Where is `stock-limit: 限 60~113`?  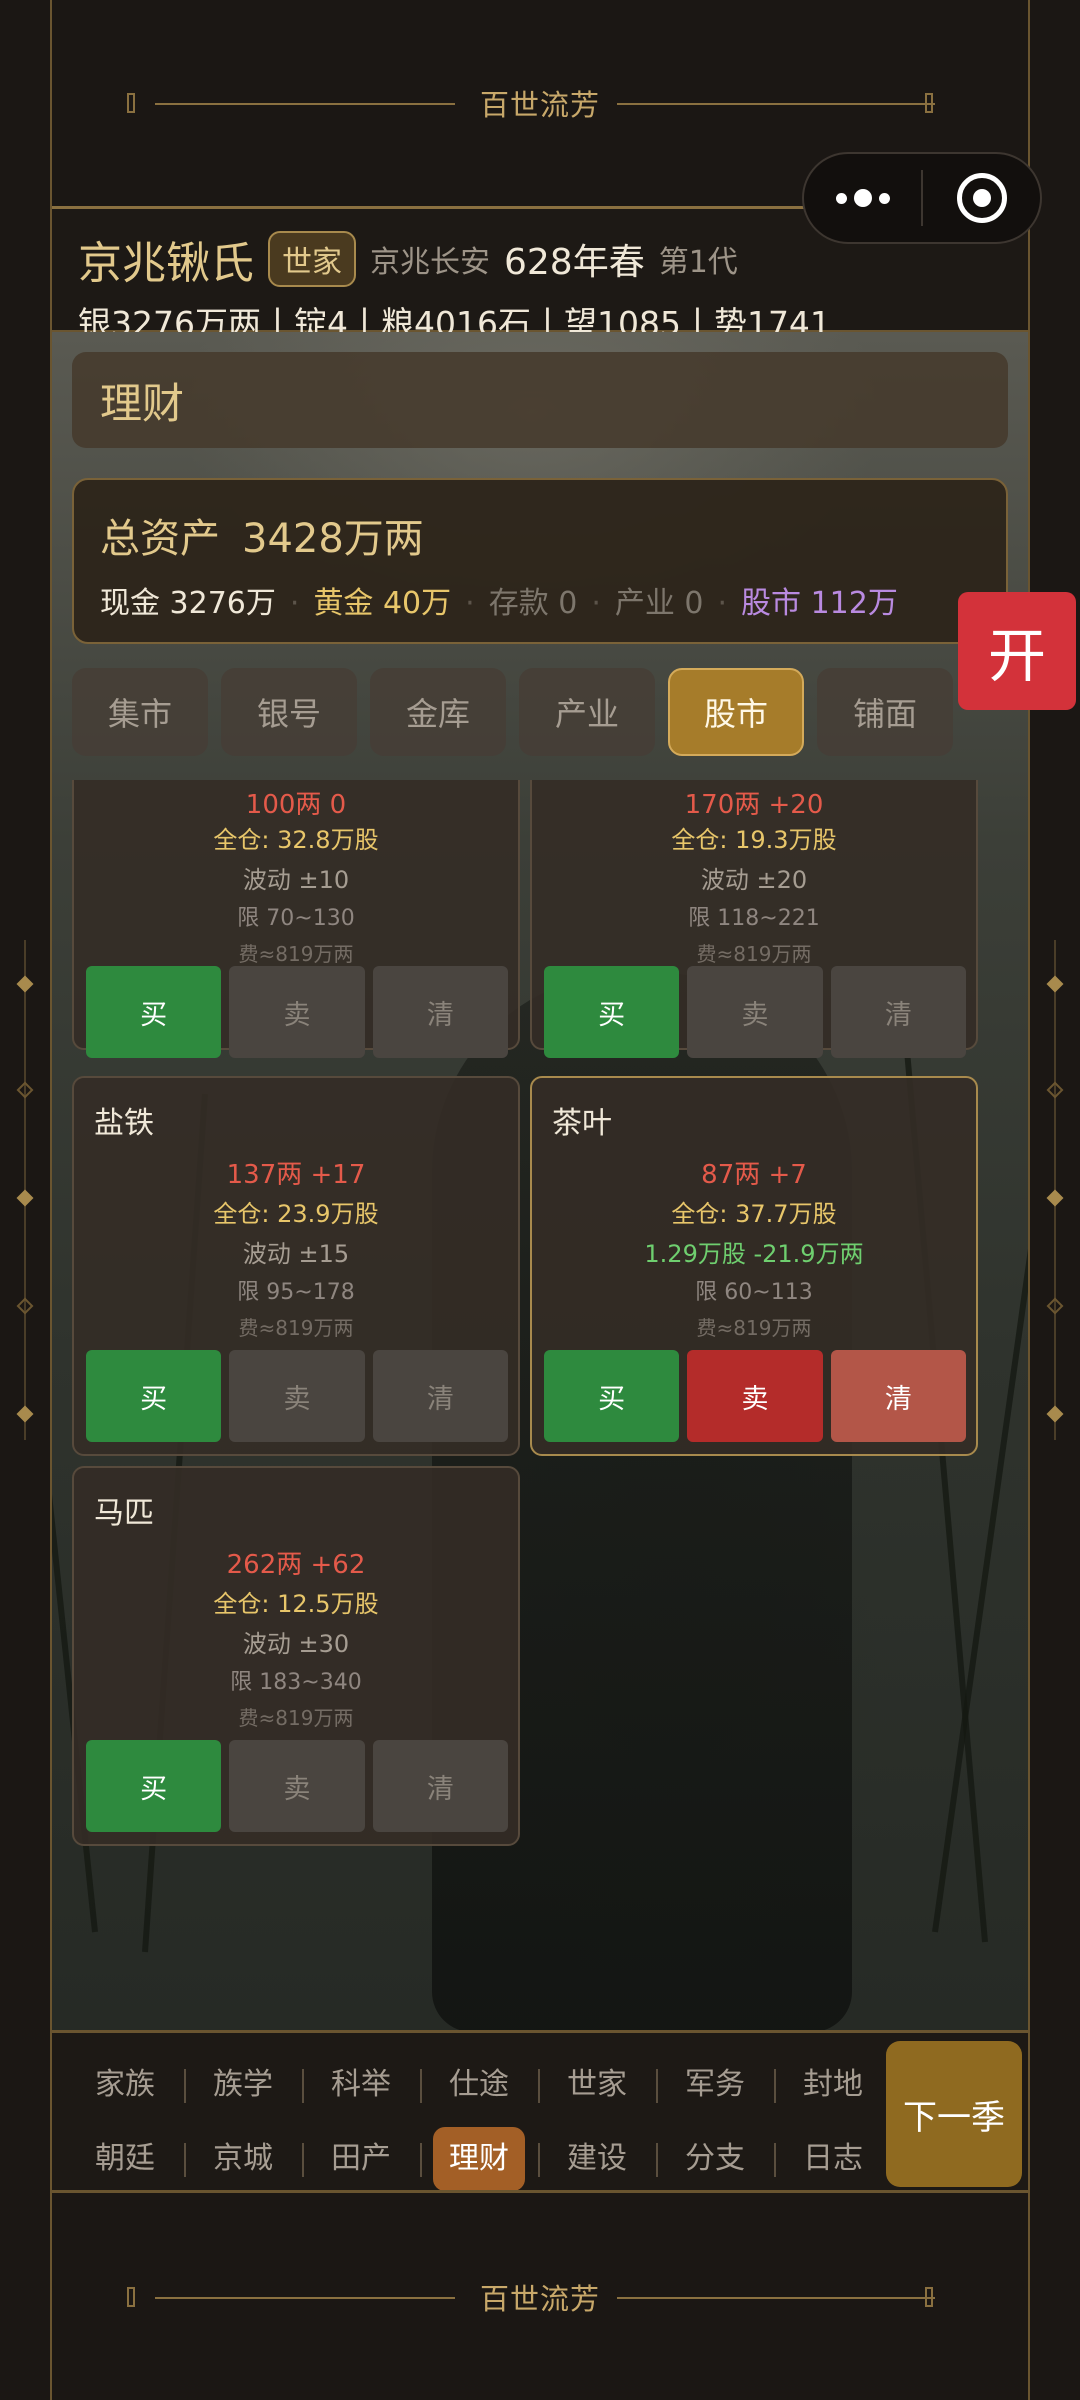
stock-limit: 限 60~113 is located at coordinates (754, 1292).